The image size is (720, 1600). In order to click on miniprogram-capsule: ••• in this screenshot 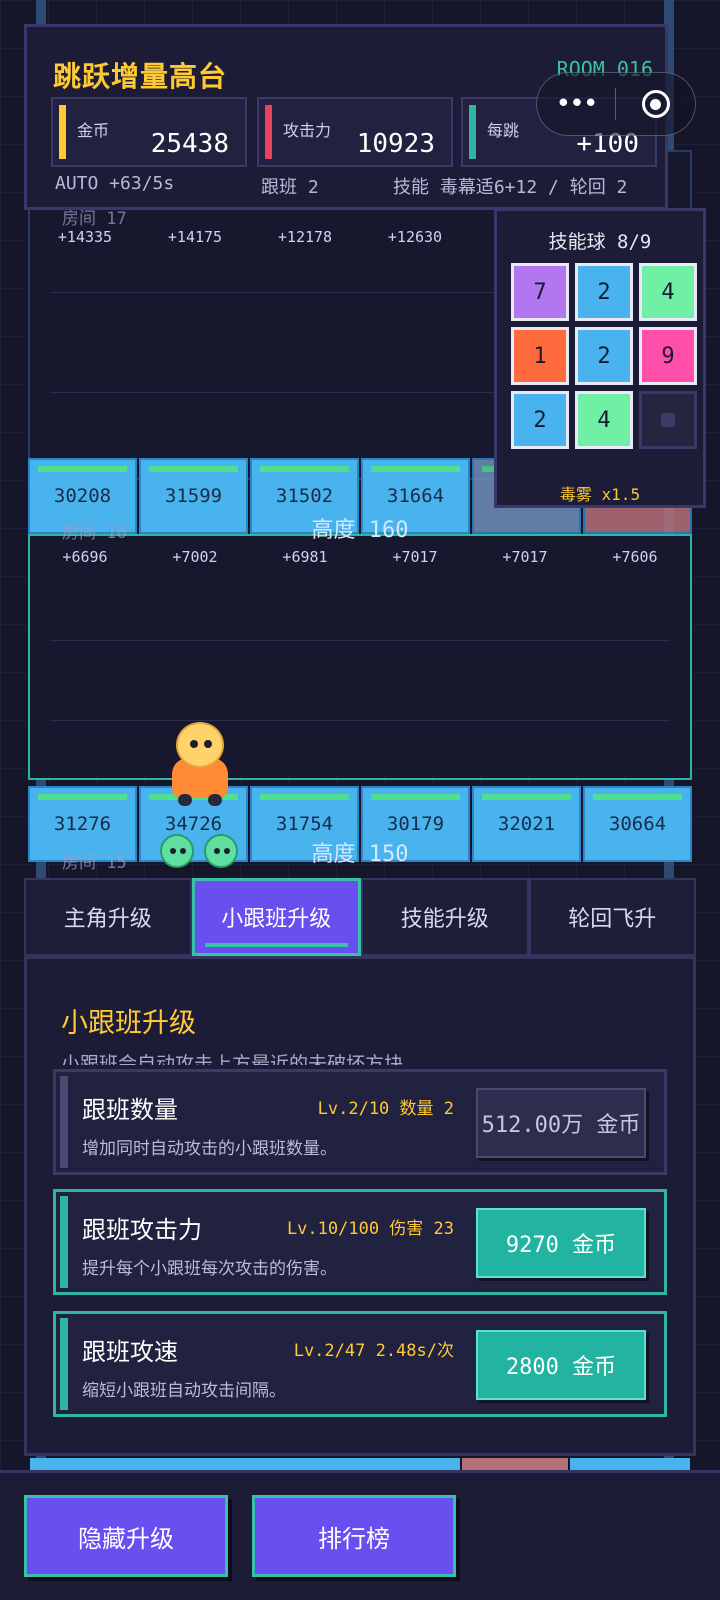, I will do `click(616, 104)`.